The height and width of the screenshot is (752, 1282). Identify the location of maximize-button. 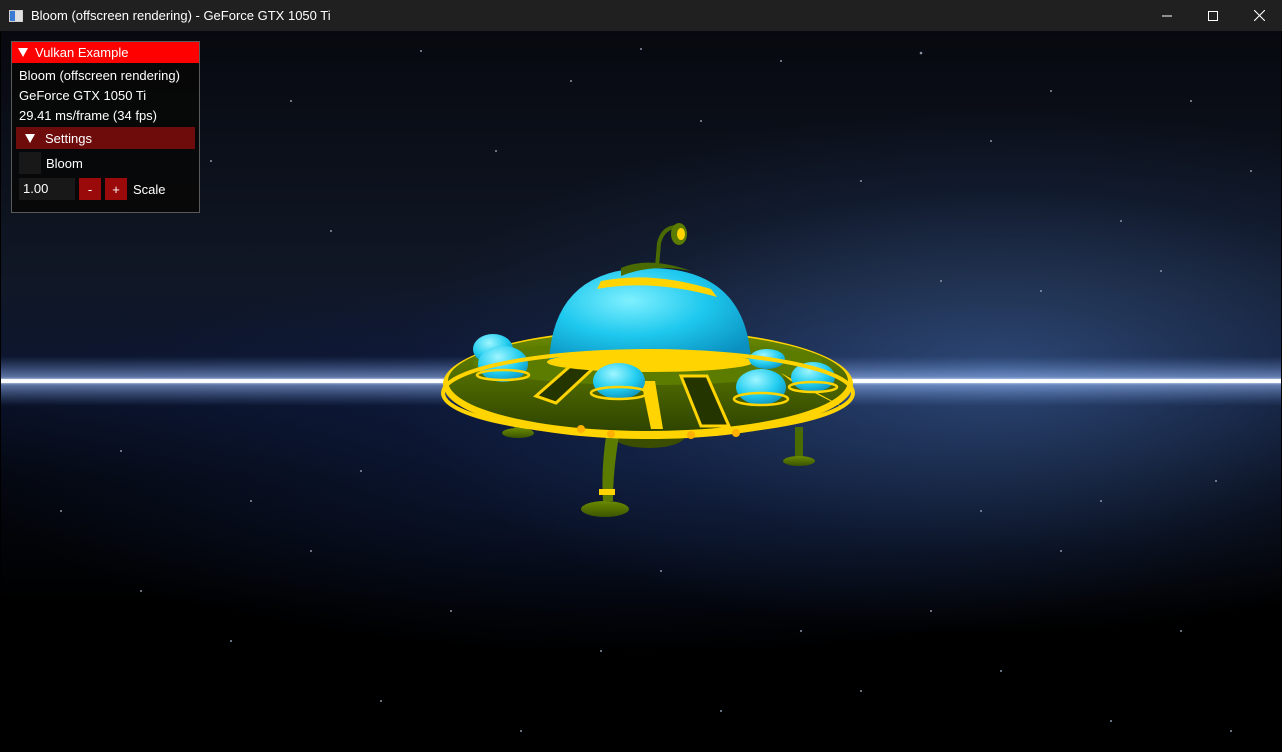
(1213, 15).